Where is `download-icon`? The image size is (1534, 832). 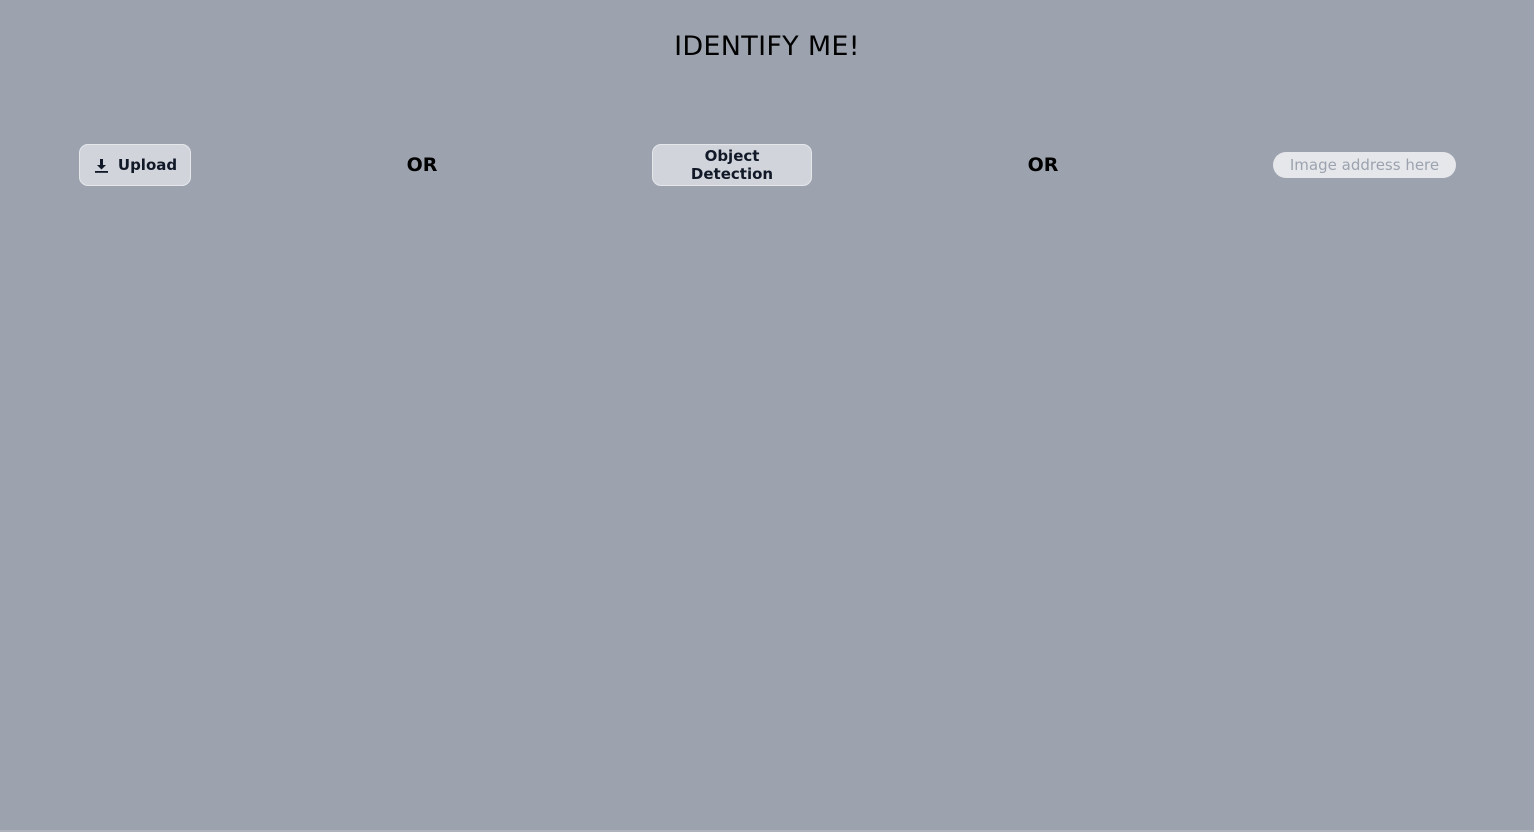
download-icon is located at coordinates (101, 165).